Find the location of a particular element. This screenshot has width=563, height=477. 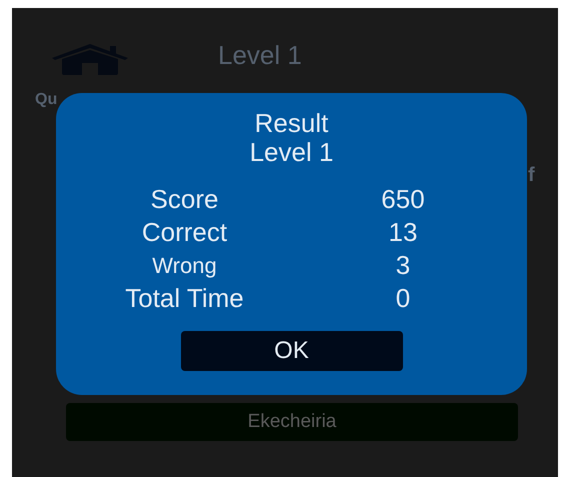

dialog-title: Result is located at coordinates (292, 123).